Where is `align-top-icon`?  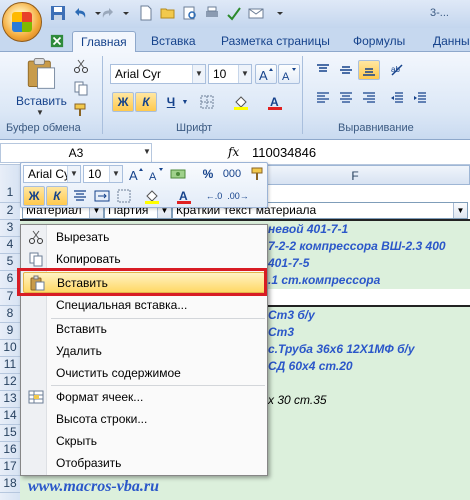
align-top-icon is located at coordinates (323, 70).